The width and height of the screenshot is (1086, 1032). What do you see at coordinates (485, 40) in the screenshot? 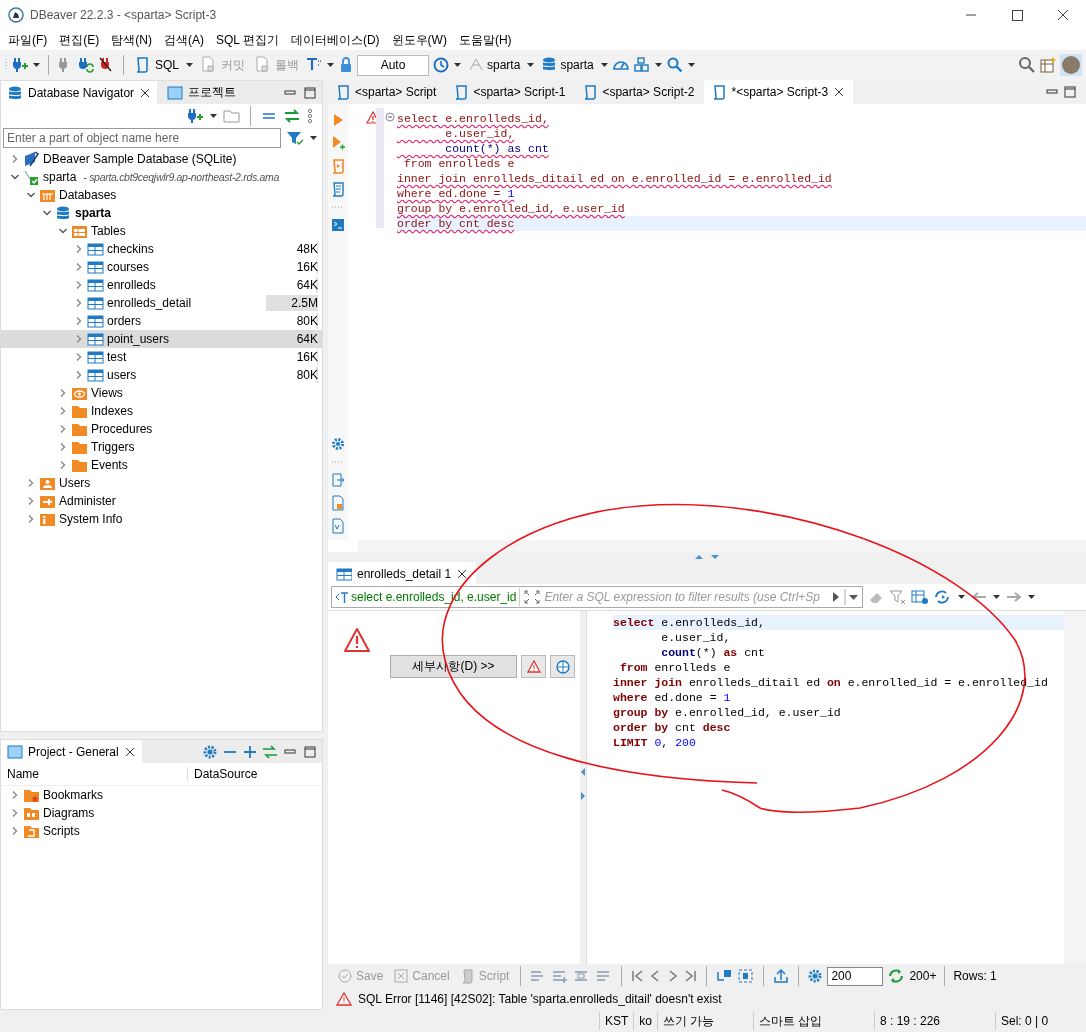
I see `menu-item: 도움말(H)` at bounding box center [485, 40].